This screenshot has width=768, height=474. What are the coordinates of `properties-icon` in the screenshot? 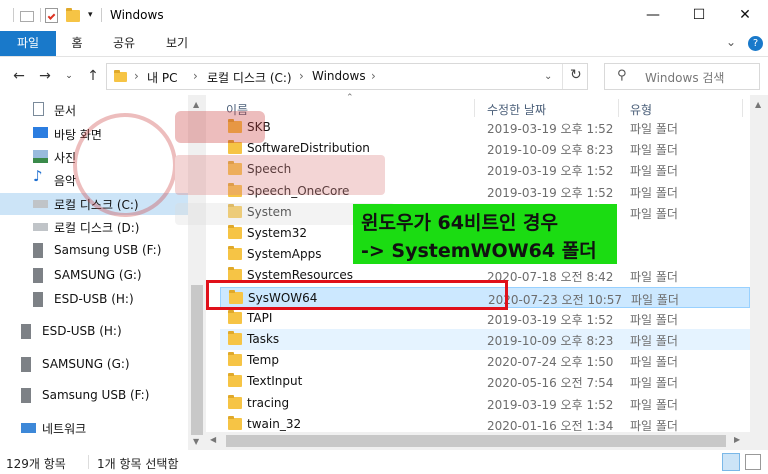 It's located at (27, 16).